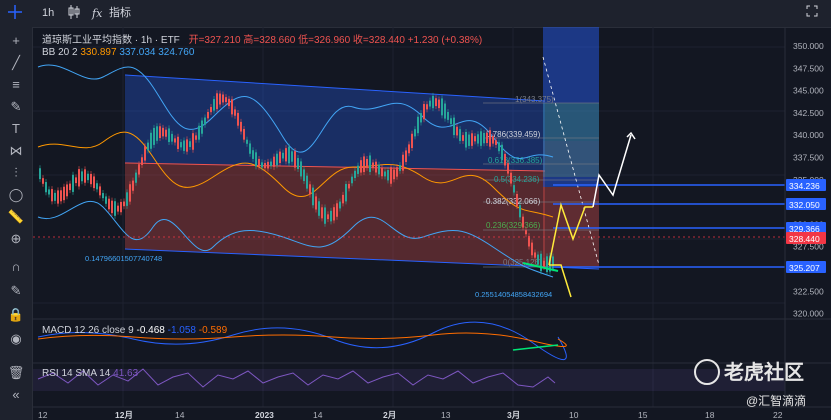  What do you see at coordinates (410, 415) in the screenshot?
I see `time-axis: 12 12月 14 2023 14 2月 13 3月 10 15 18 22` at bounding box center [410, 415].